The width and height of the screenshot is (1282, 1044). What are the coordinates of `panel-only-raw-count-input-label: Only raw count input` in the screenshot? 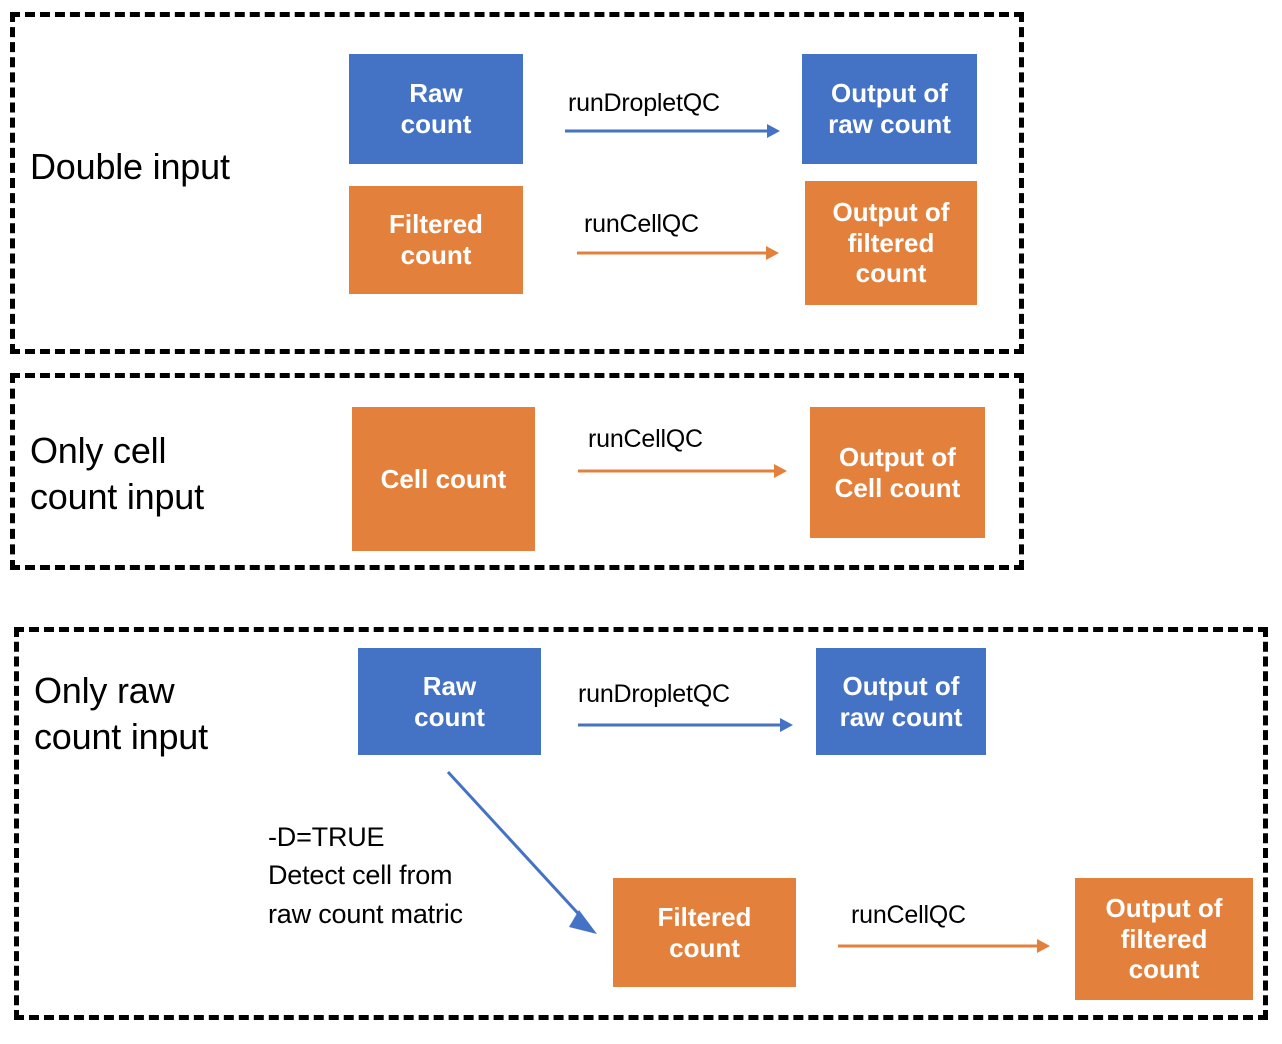 It's located at (121, 714).